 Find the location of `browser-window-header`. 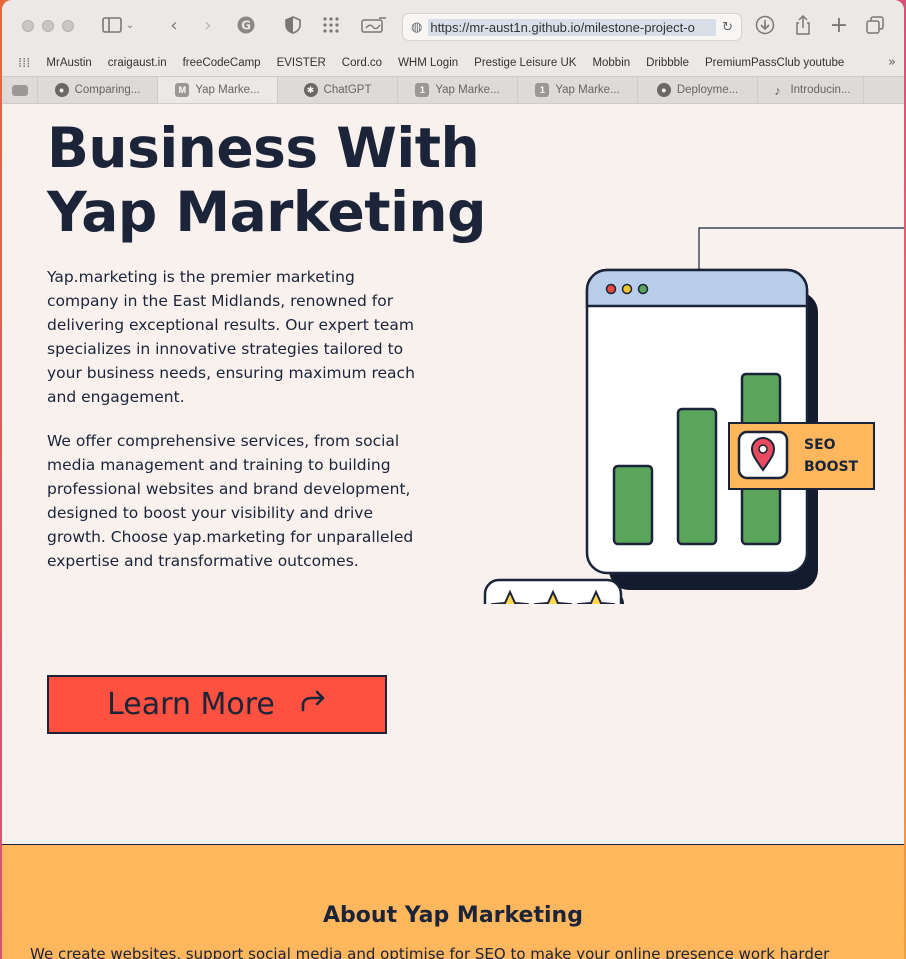

browser-window-header is located at coordinates (697, 288).